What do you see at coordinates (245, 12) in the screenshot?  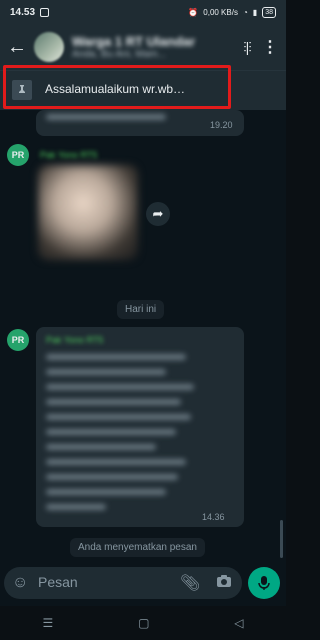 I see `wifi-icon: ◔` at bounding box center [245, 12].